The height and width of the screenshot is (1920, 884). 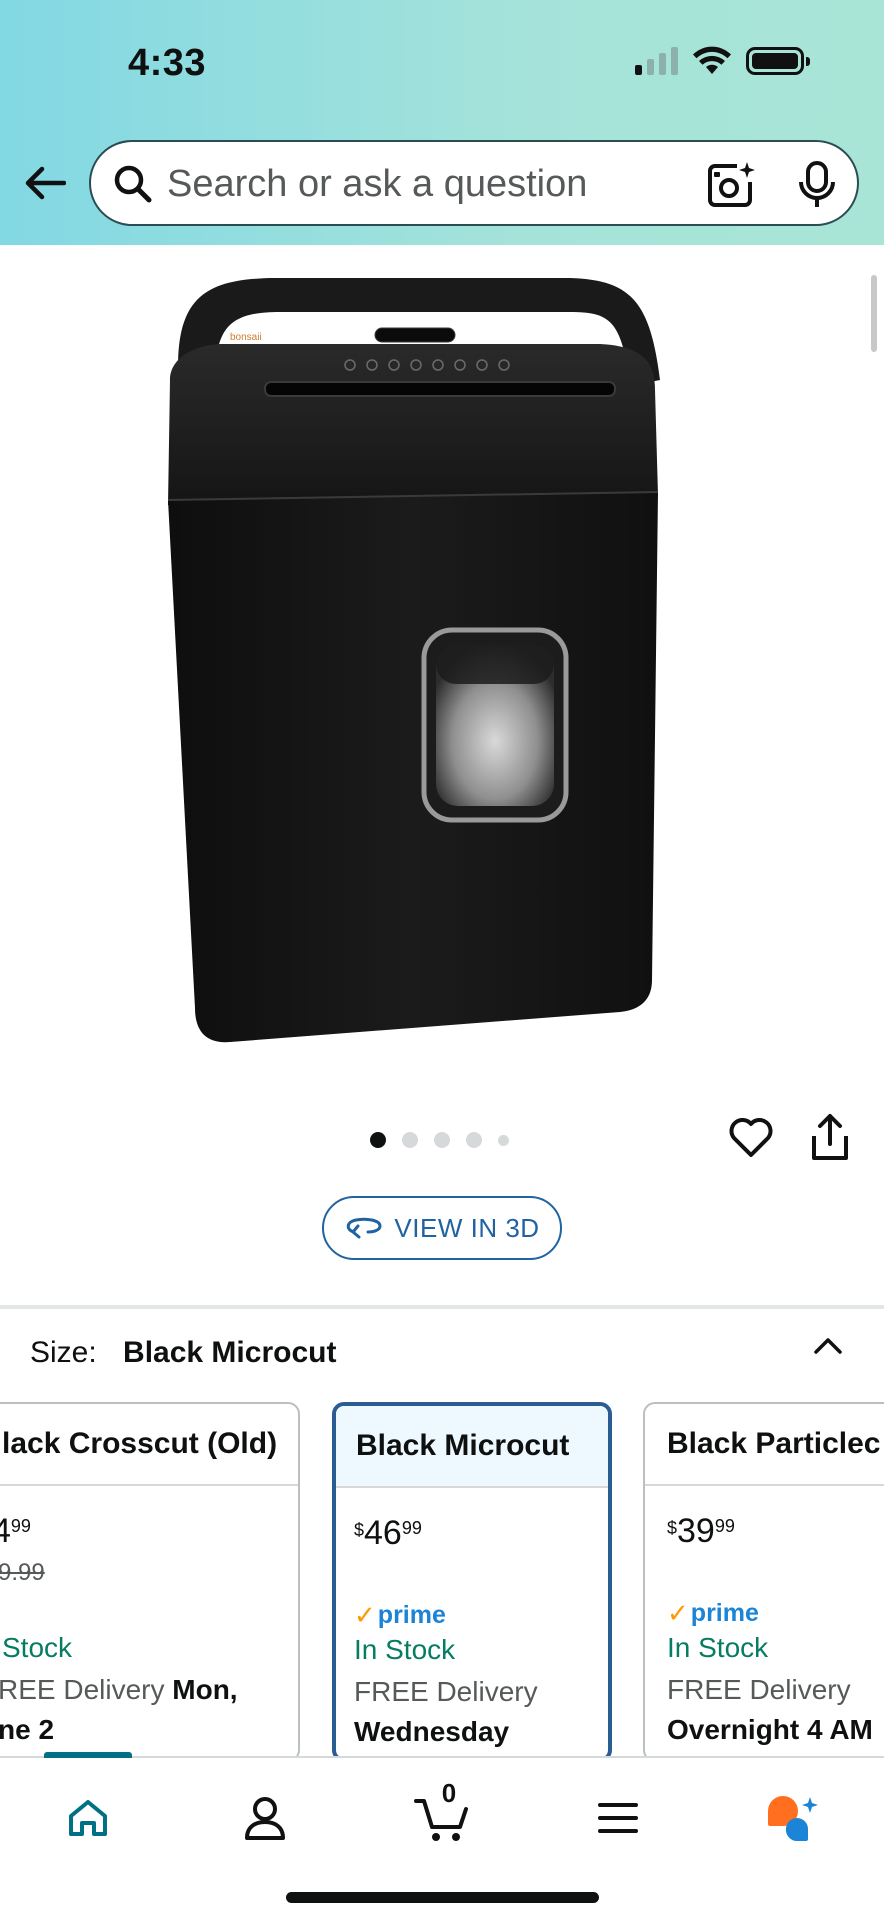 I want to click on nav-rufus, so click(x=792, y=1818).